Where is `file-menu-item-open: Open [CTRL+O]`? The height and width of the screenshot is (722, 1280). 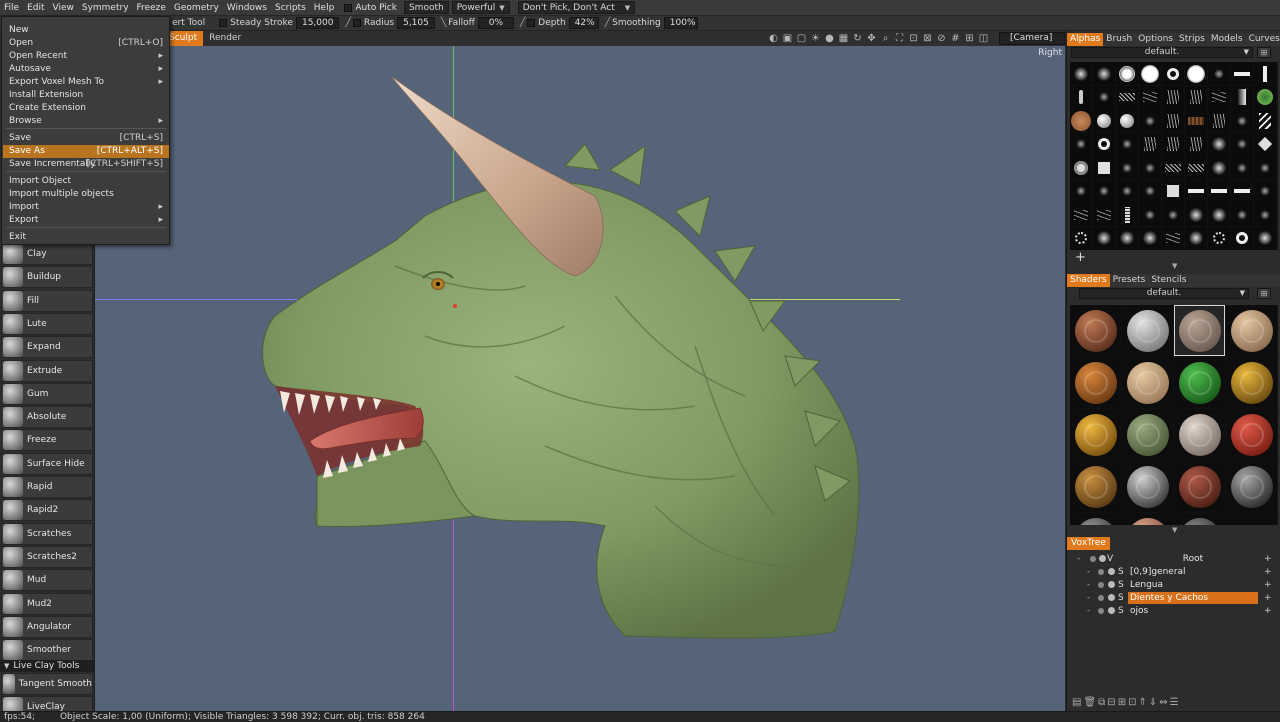
file-menu-item-open: Open [CTRL+O] is located at coordinates (86, 43).